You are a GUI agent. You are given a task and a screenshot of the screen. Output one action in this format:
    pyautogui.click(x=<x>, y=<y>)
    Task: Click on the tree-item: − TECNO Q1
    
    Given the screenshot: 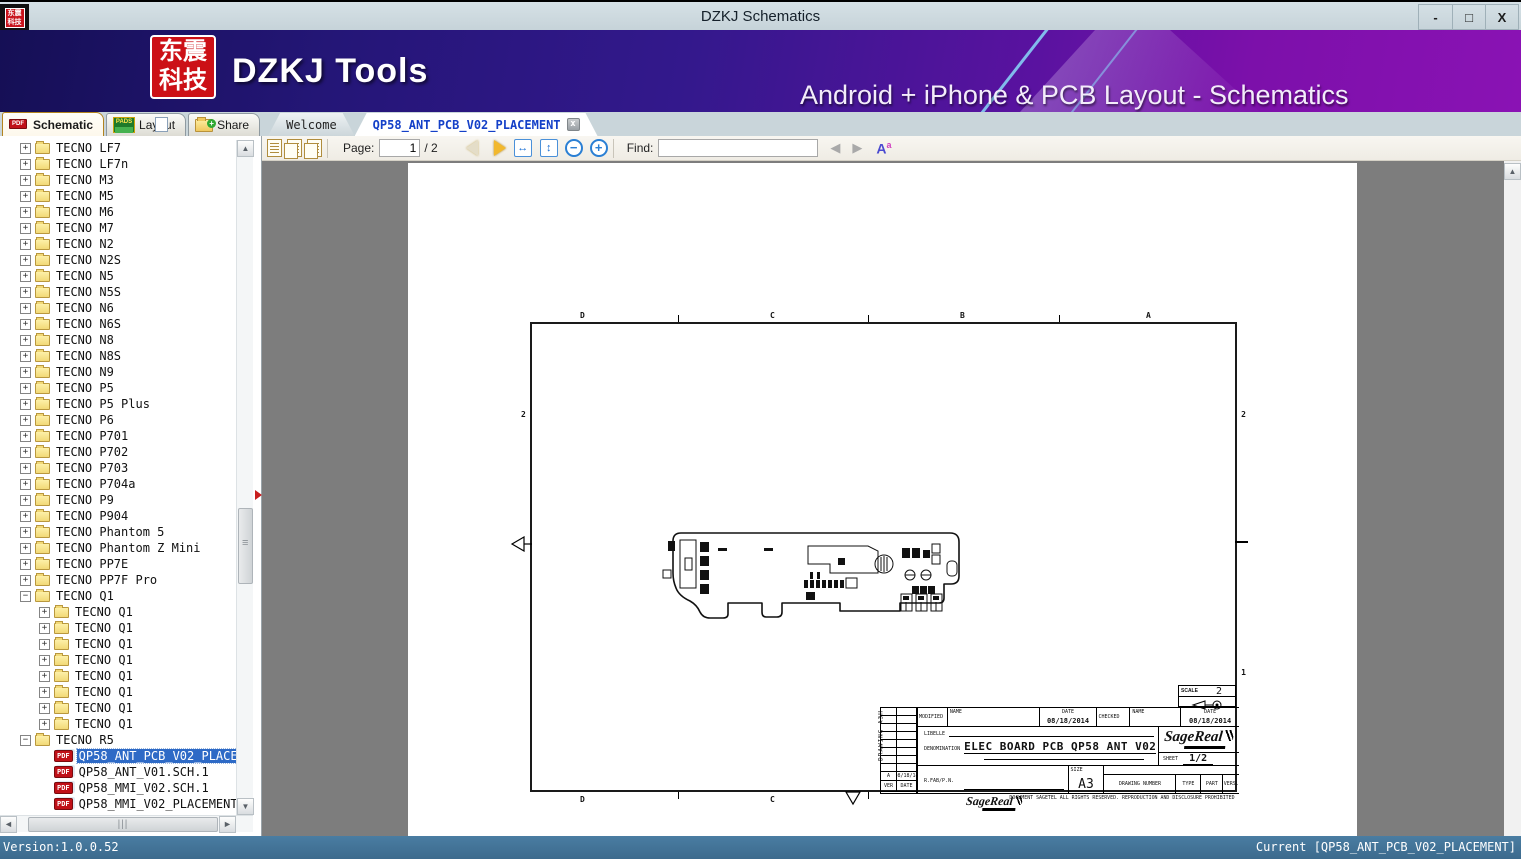 What is the action you would take?
    pyautogui.click(x=118, y=596)
    